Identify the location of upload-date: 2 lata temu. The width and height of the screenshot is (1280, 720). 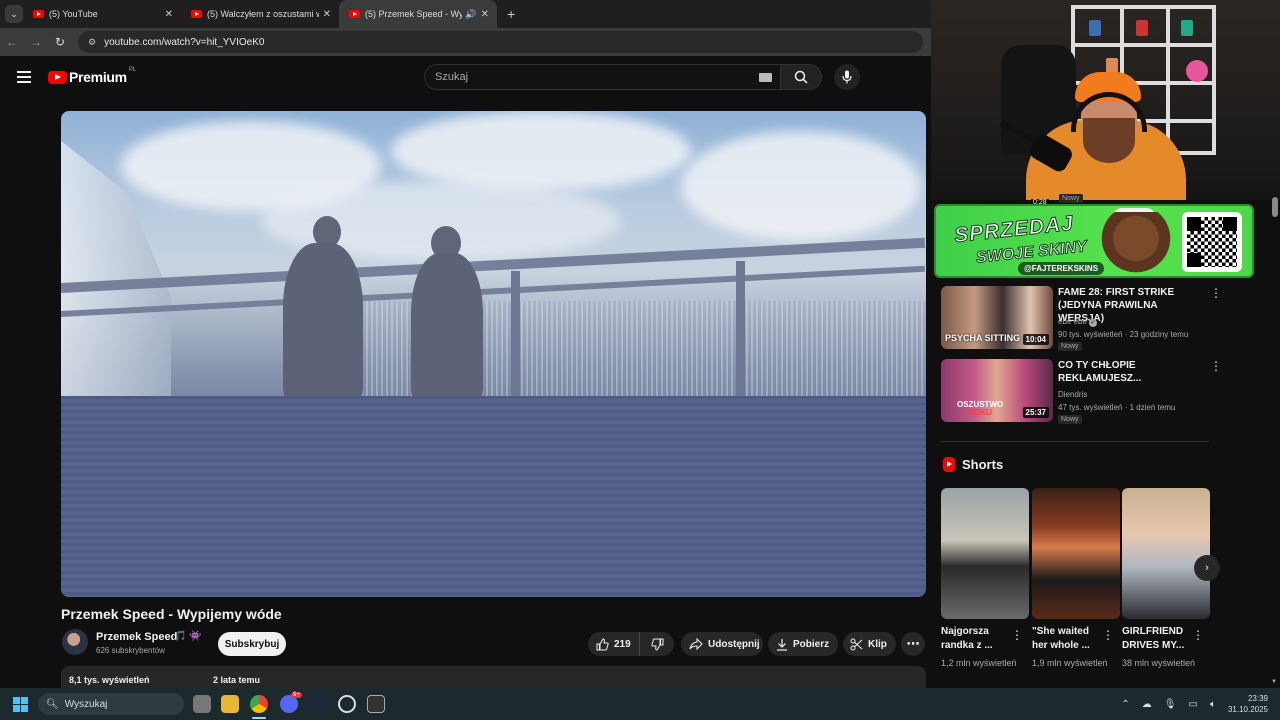
(237, 680).